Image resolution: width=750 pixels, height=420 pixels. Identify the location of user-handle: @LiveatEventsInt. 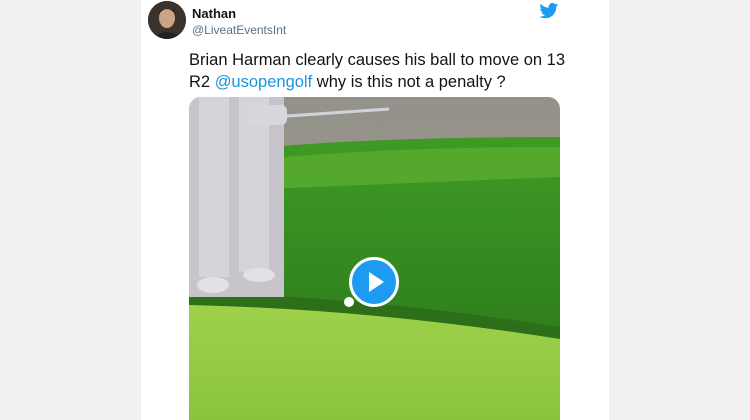
(239, 30).